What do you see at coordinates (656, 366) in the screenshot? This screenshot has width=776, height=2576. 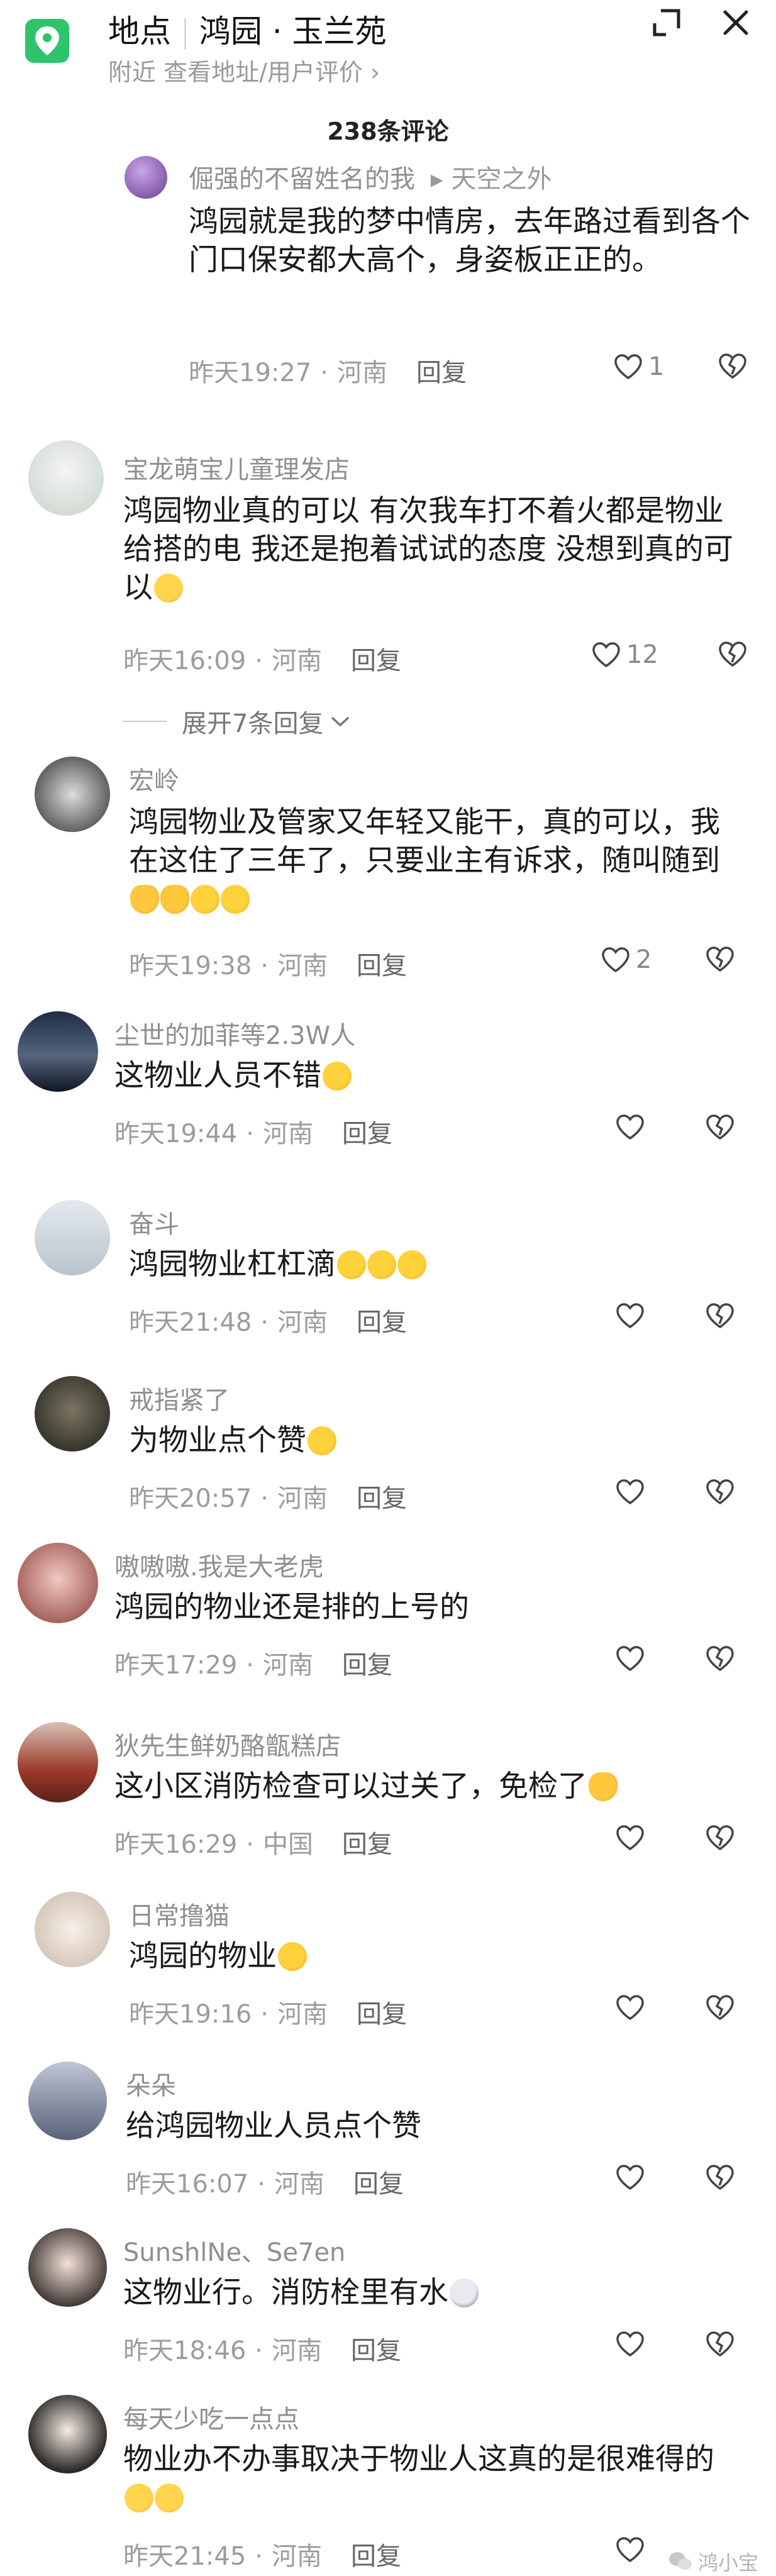 I see `like-count: 1` at bounding box center [656, 366].